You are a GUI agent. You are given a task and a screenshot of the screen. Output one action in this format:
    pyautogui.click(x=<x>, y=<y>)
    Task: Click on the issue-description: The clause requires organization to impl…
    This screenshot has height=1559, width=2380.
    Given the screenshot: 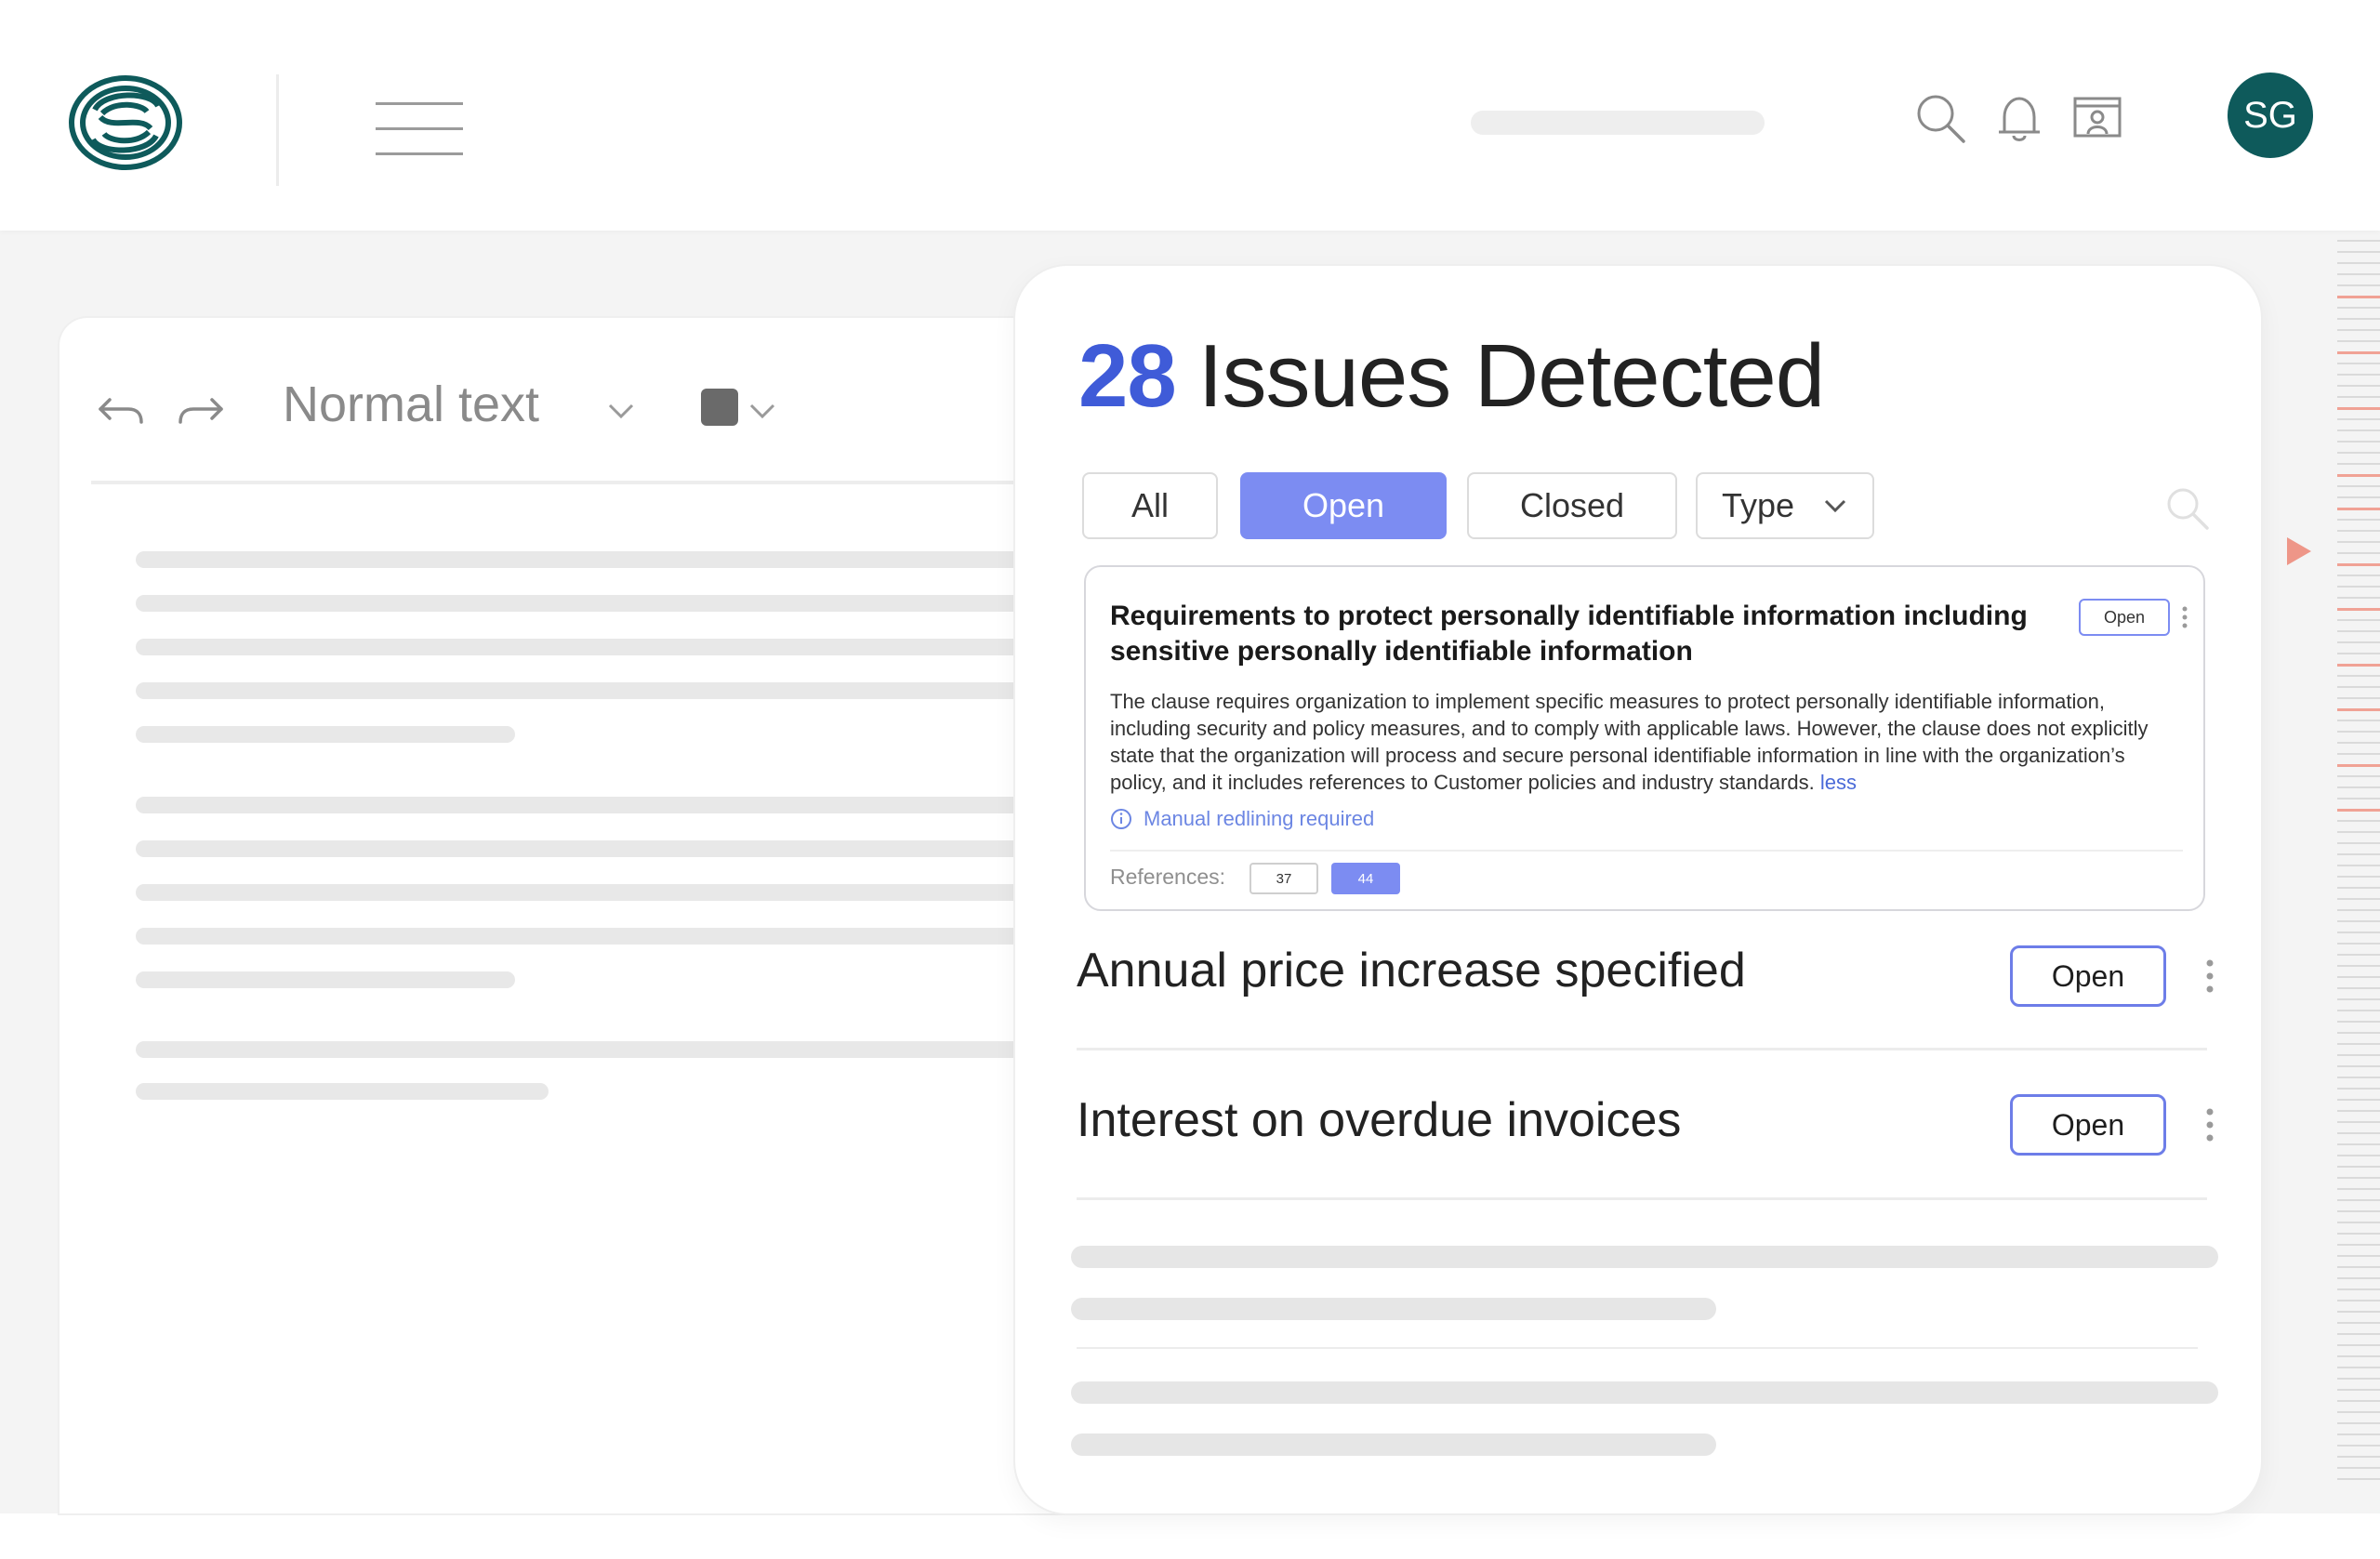 What is the action you would take?
    pyautogui.click(x=1644, y=742)
    